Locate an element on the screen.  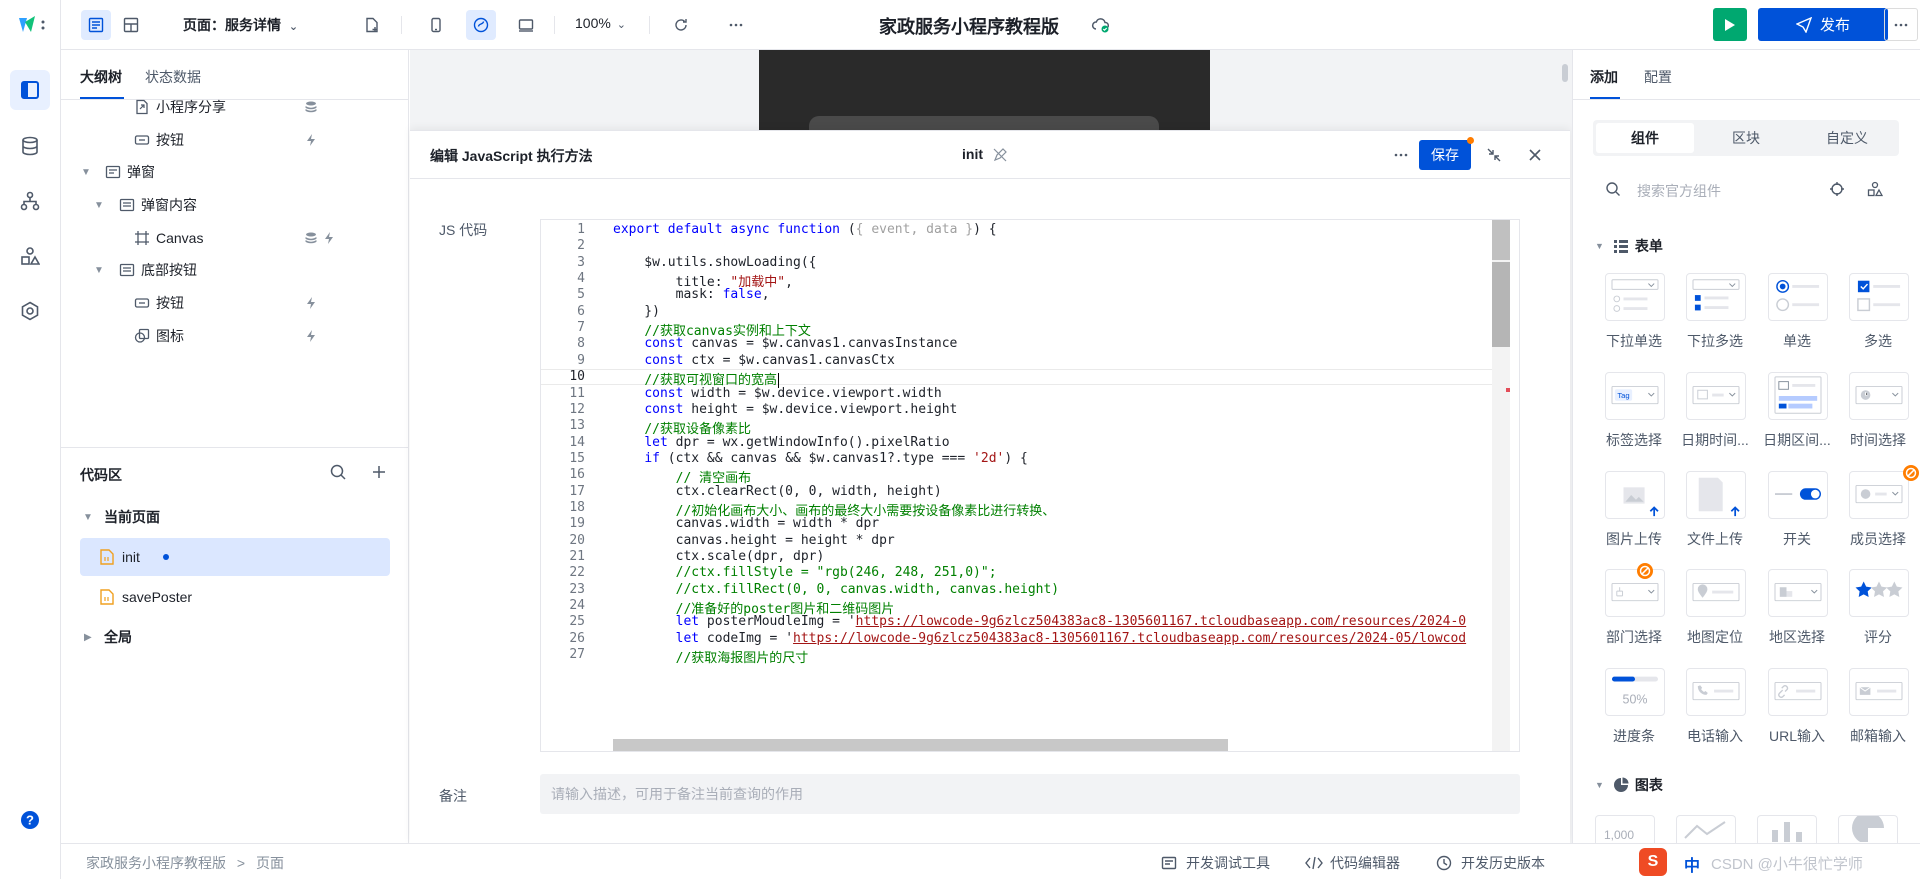
page-selector: 页面：服务详情 ⌄ is located at coordinates (240, 25).